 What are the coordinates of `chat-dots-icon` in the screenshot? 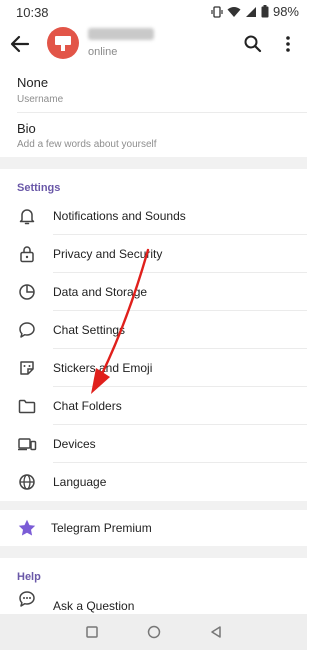 It's located at (27, 599).